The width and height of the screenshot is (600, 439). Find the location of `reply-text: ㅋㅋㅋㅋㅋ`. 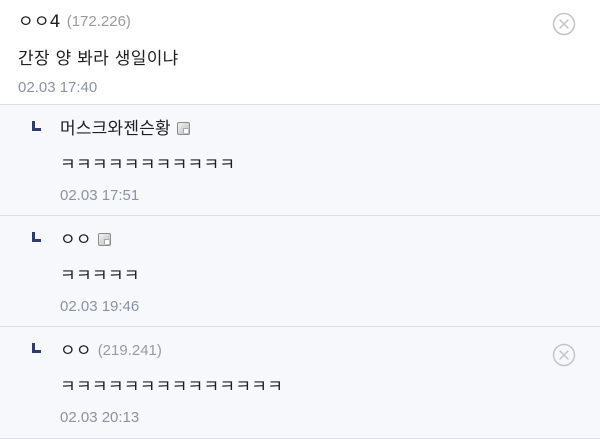

reply-text: ㅋㅋㅋㅋㅋ is located at coordinates (100, 276).